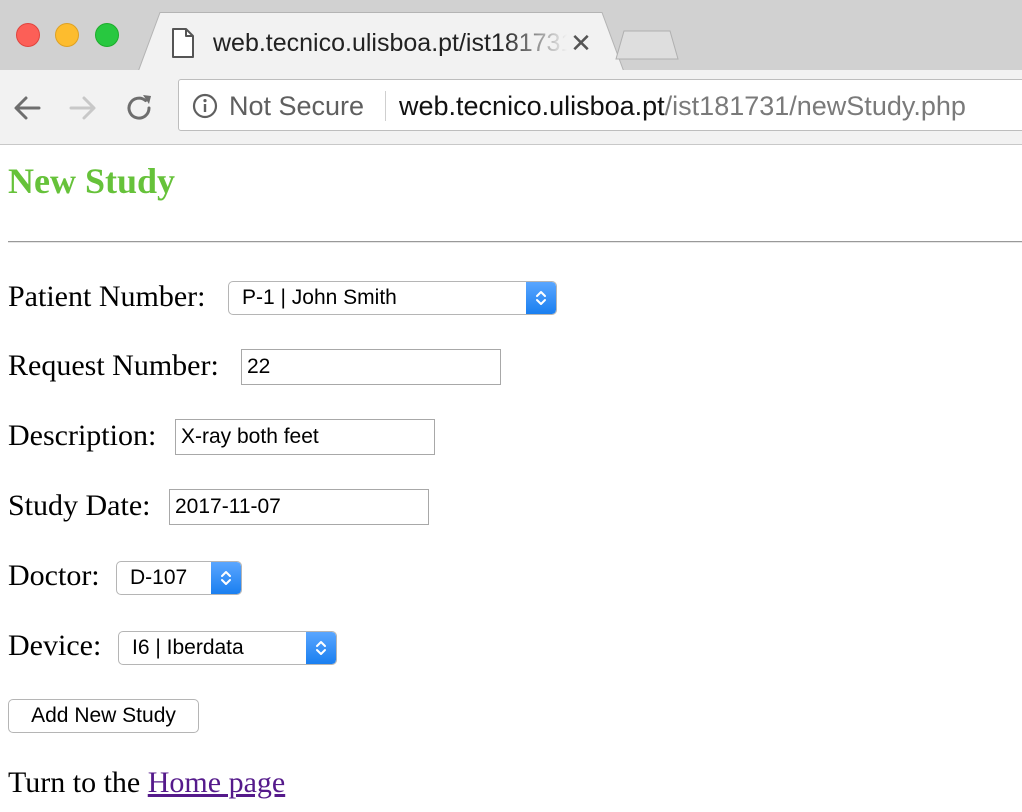 The height and width of the screenshot is (812, 1022). Describe the element at coordinates (113, 365) in the screenshot. I see `request-number-label: Request Number:` at that location.